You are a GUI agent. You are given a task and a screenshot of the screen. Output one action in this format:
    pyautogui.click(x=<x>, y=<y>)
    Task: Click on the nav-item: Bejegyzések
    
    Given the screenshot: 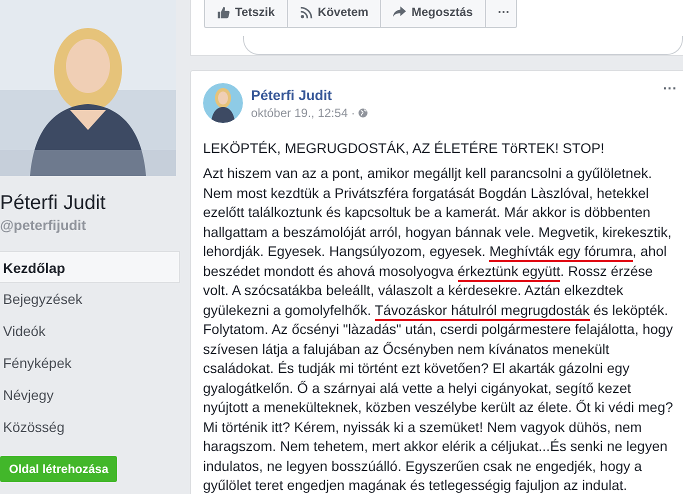 What is the action you would take?
    pyautogui.click(x=89, y=299)
    